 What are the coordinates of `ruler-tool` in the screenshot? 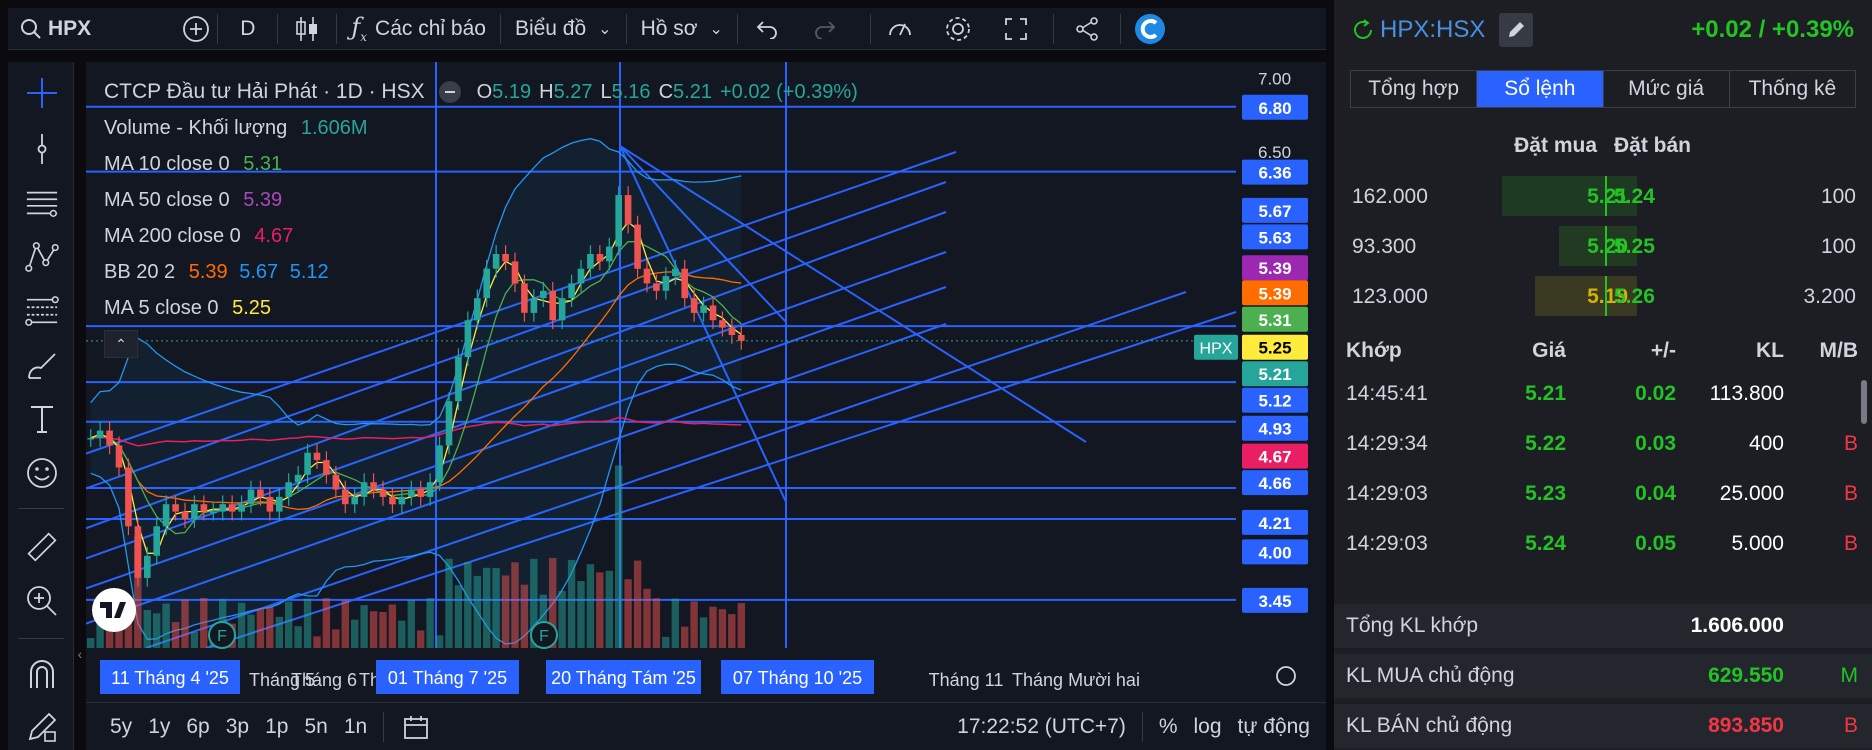 It's located at (42, 547).